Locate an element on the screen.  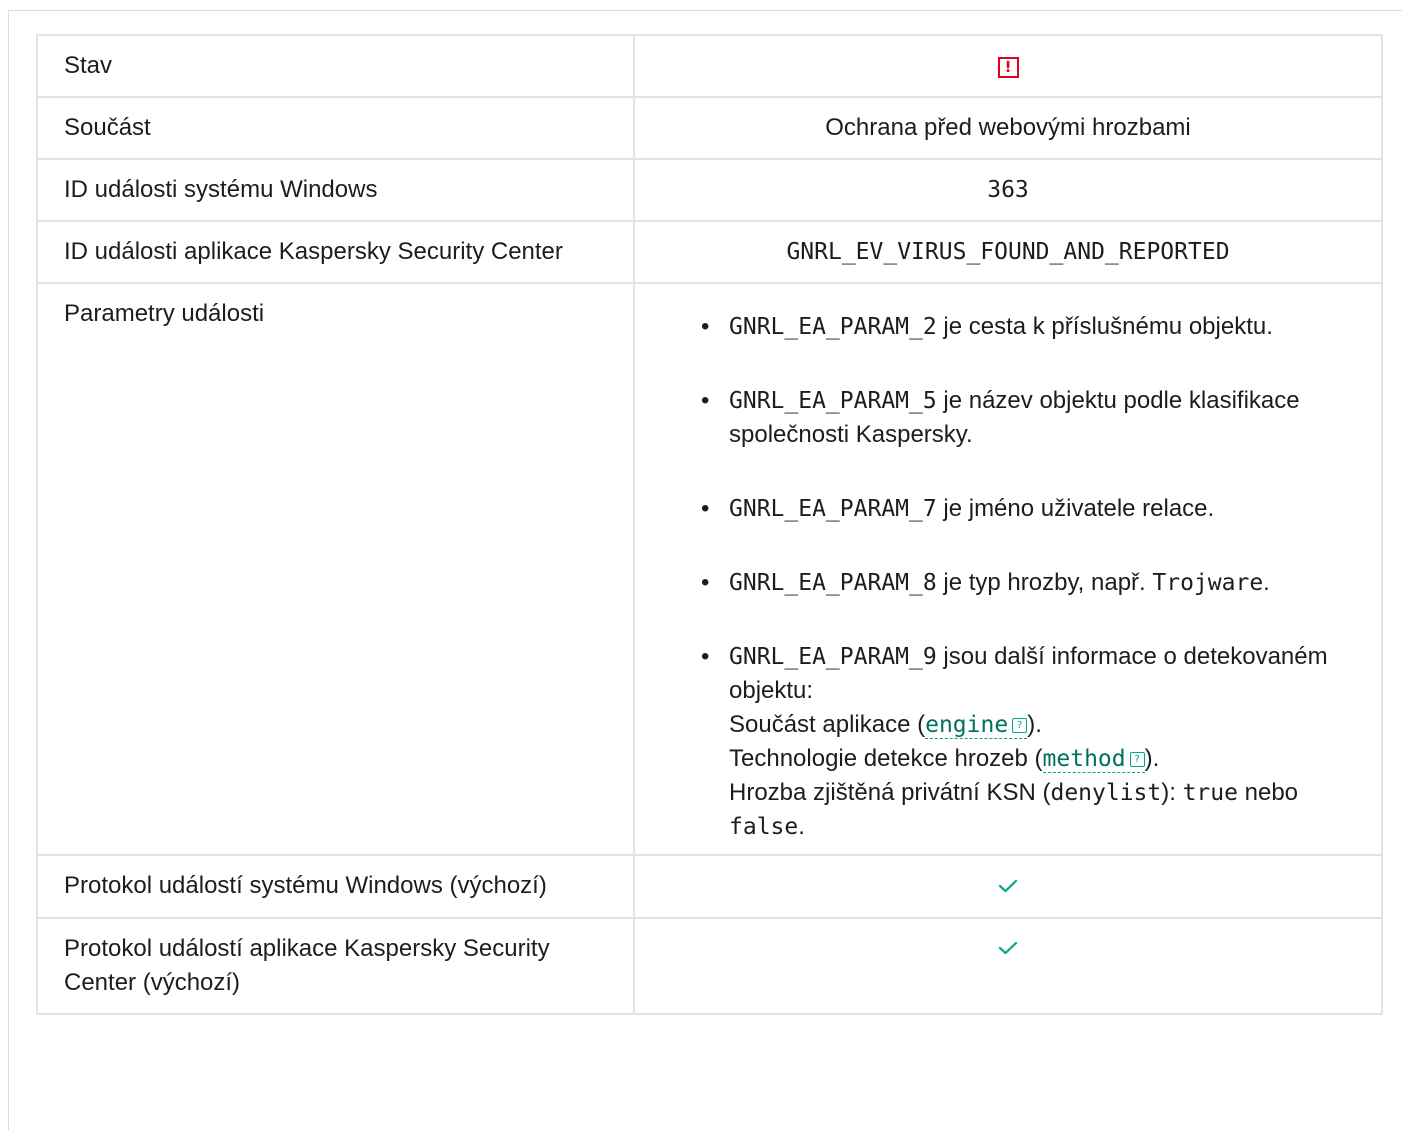
method-line-post: ). is located at coordinates (1152, 758).